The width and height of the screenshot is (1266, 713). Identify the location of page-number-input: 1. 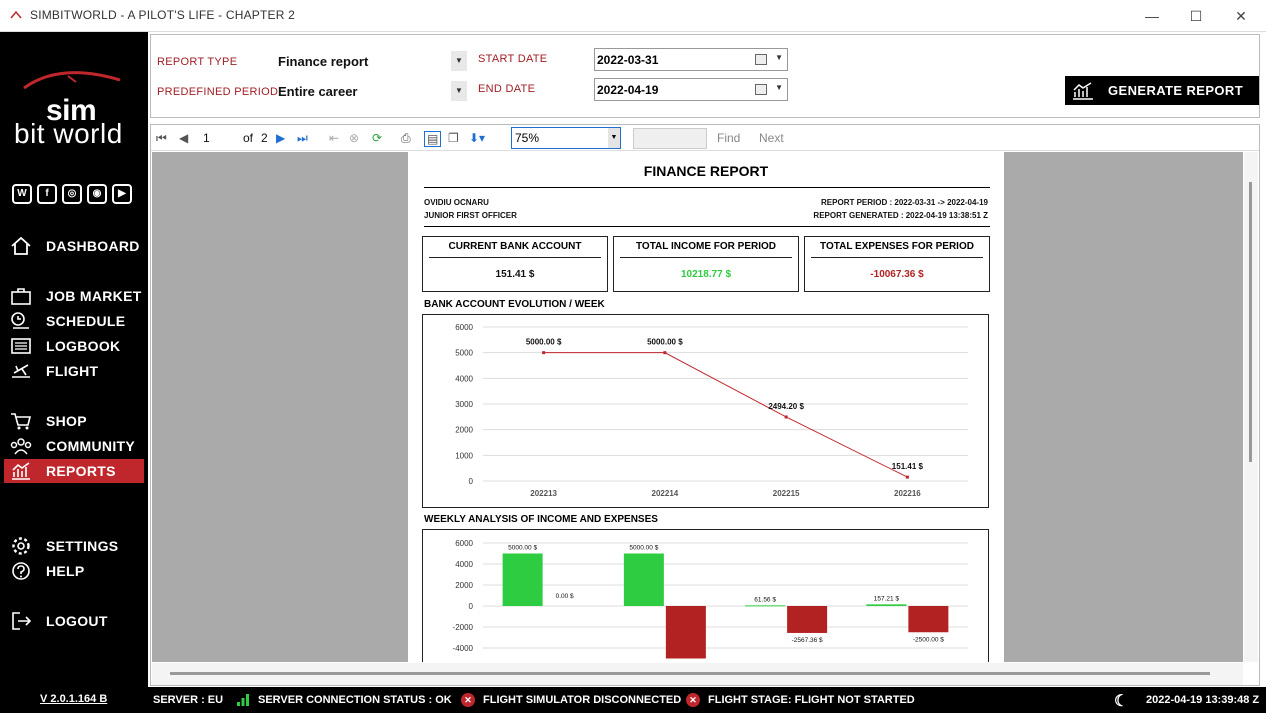
(206, 138).